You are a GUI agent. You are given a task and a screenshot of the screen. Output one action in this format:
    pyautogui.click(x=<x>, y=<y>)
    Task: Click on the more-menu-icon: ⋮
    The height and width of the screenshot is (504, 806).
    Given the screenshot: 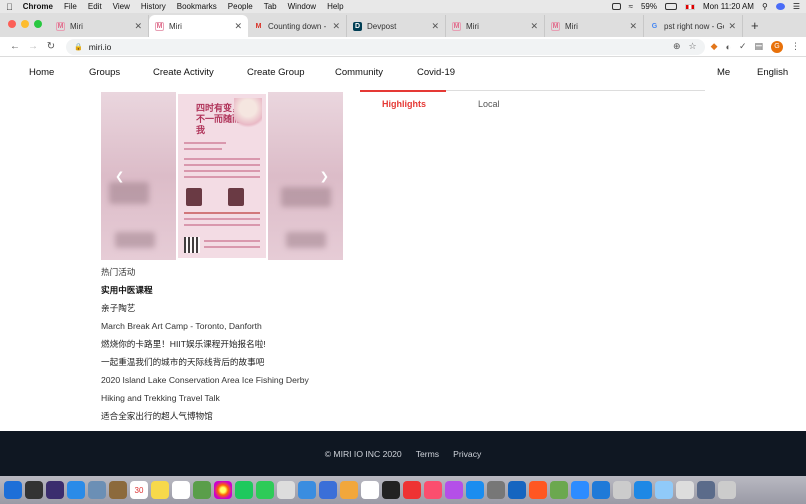 What is the action you would take?
    pyautogui.click(x=795, y=46)
    